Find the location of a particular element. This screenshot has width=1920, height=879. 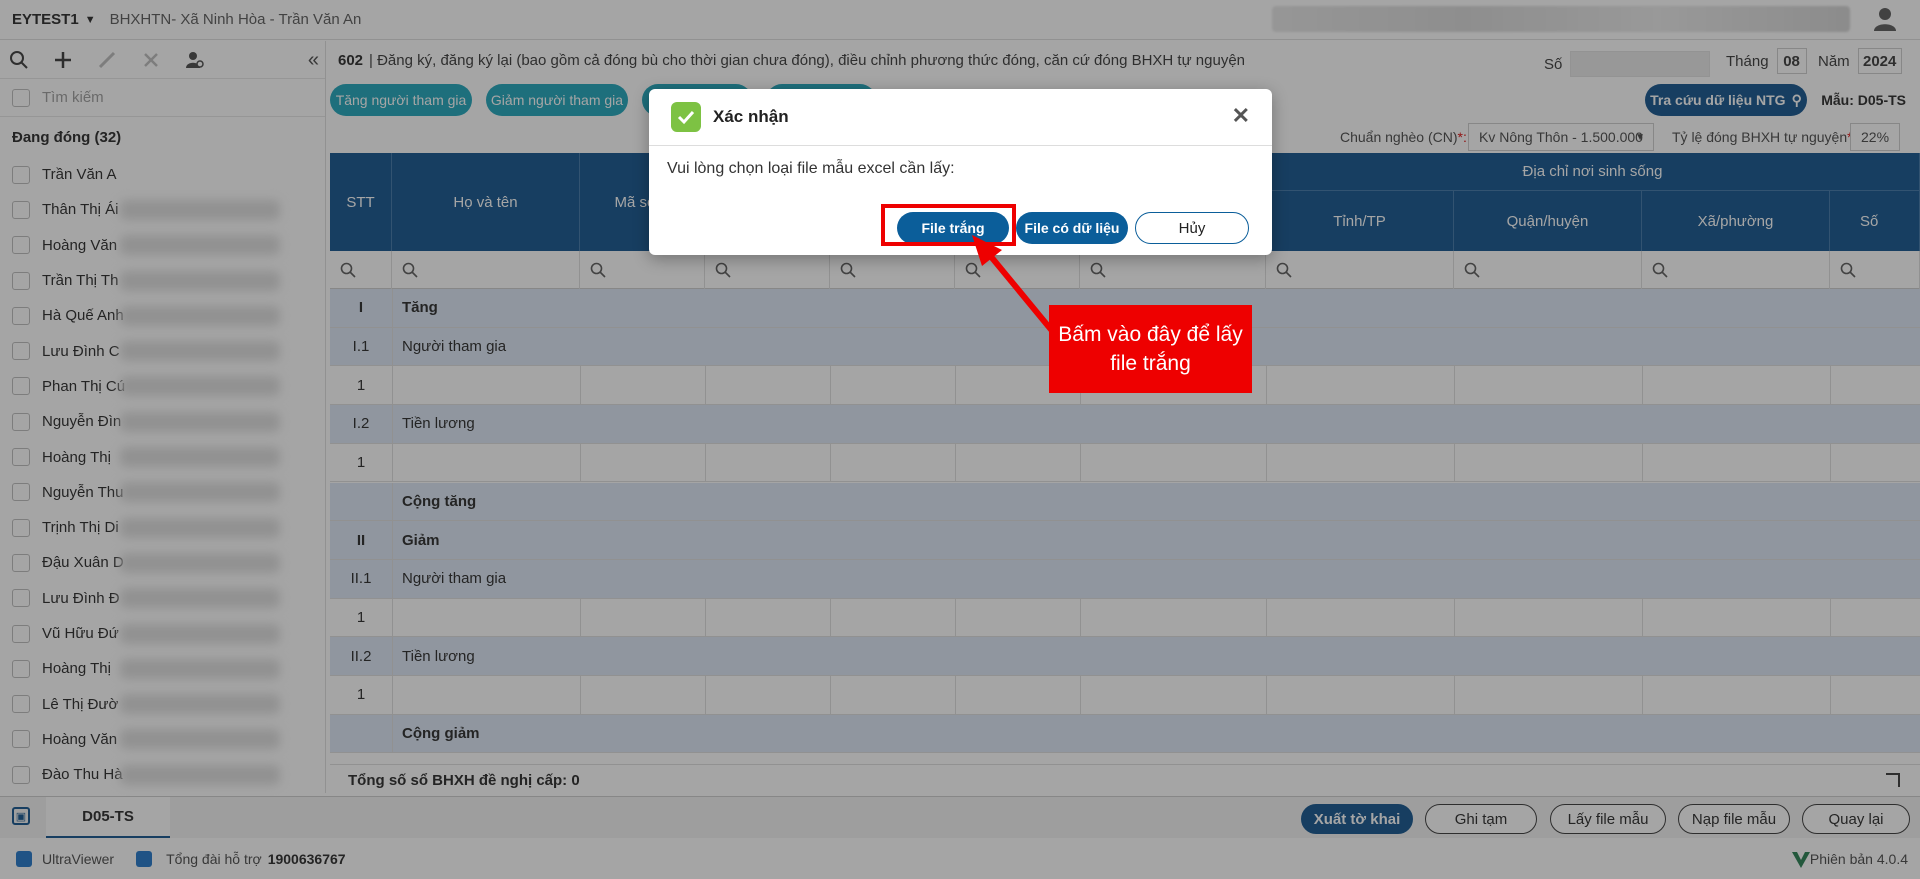

check-icon is located at coordinates (686, 117).